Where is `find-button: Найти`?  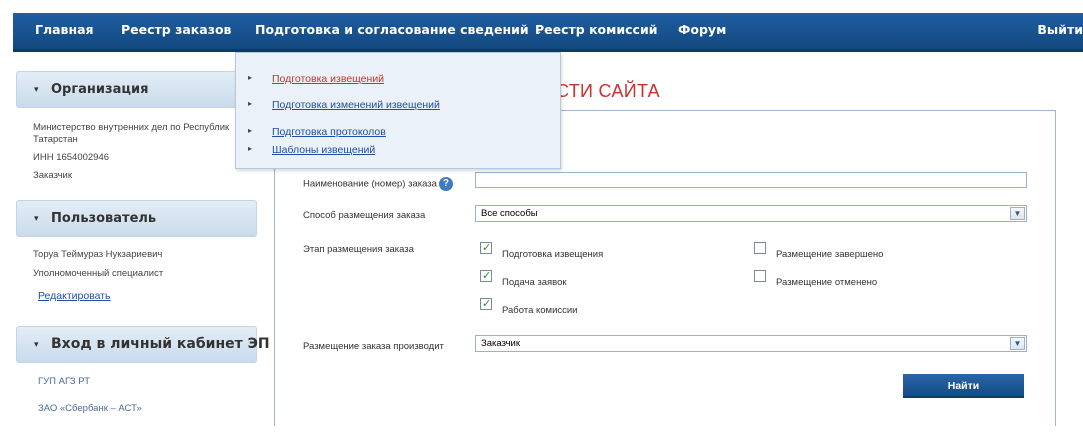 find-button: Найти is located at coordinates (963, 386).